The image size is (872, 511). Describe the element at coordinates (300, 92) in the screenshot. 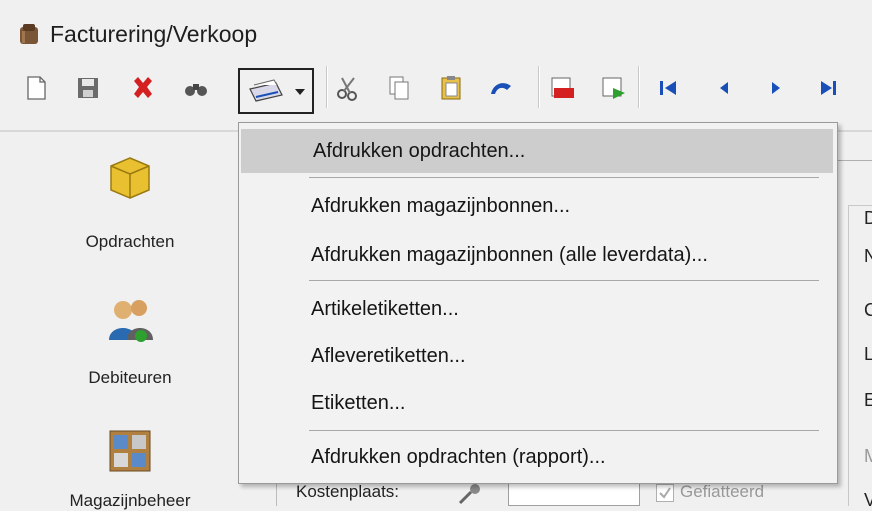

I see `chevron-down-icon` at that location.